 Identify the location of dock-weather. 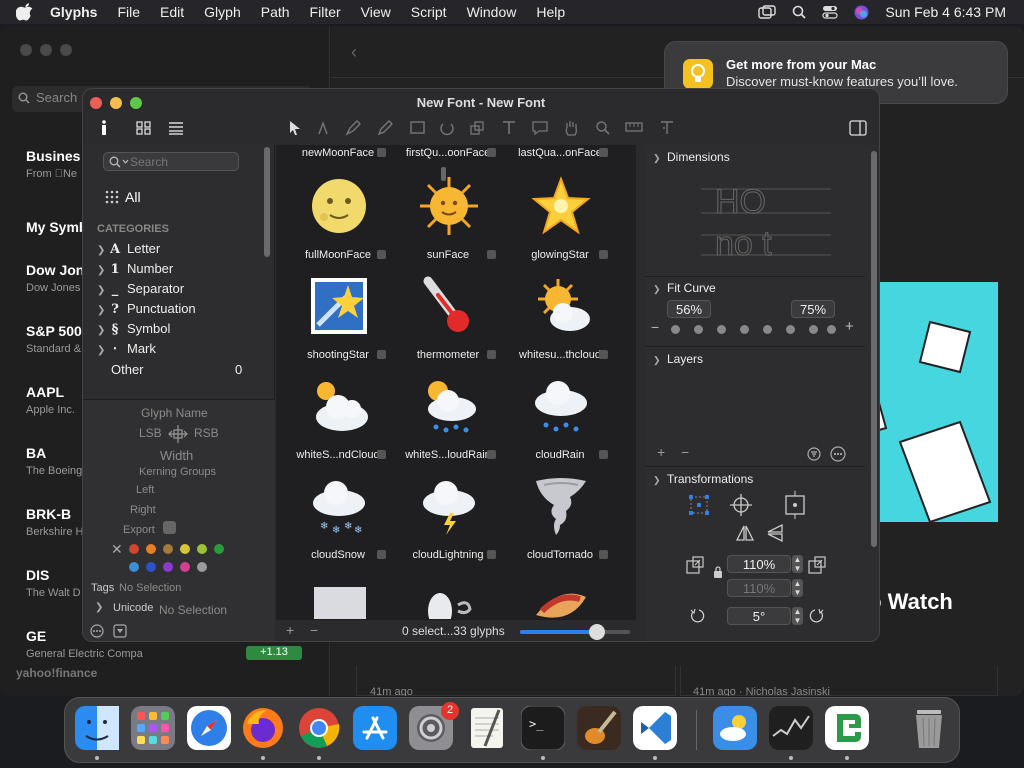
(735, 728).